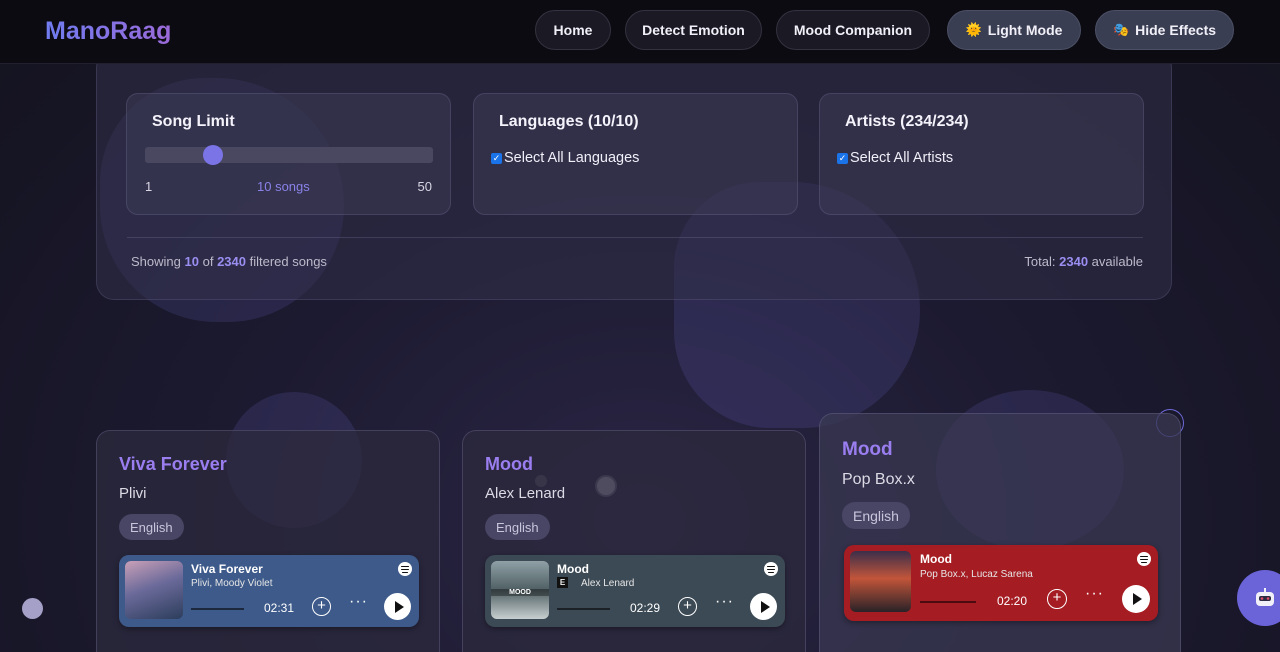 The height and width of the screenshot is (652, 1280). Describe the element at coordinates (288, 261) in the screenshot. I see `showing-suffix: filtered songs` at that location.